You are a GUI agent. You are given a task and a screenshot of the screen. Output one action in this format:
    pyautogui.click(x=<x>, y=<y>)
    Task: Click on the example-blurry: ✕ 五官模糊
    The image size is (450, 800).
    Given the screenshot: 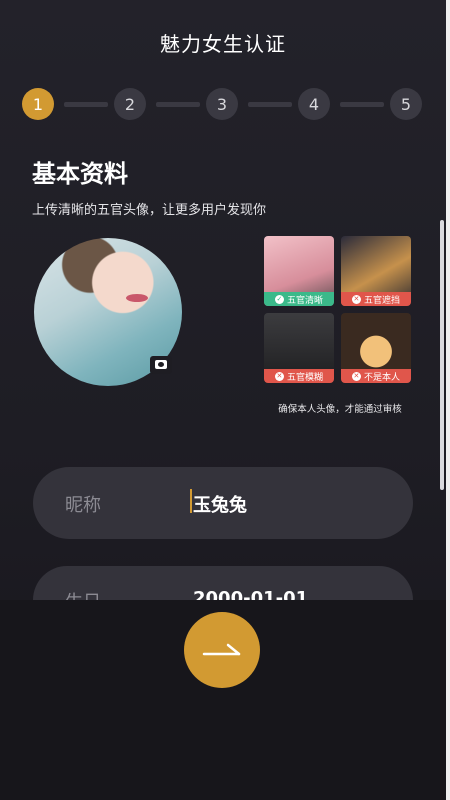 What is the action you would take?
    pyautogui.click(x=299, y=348)
    